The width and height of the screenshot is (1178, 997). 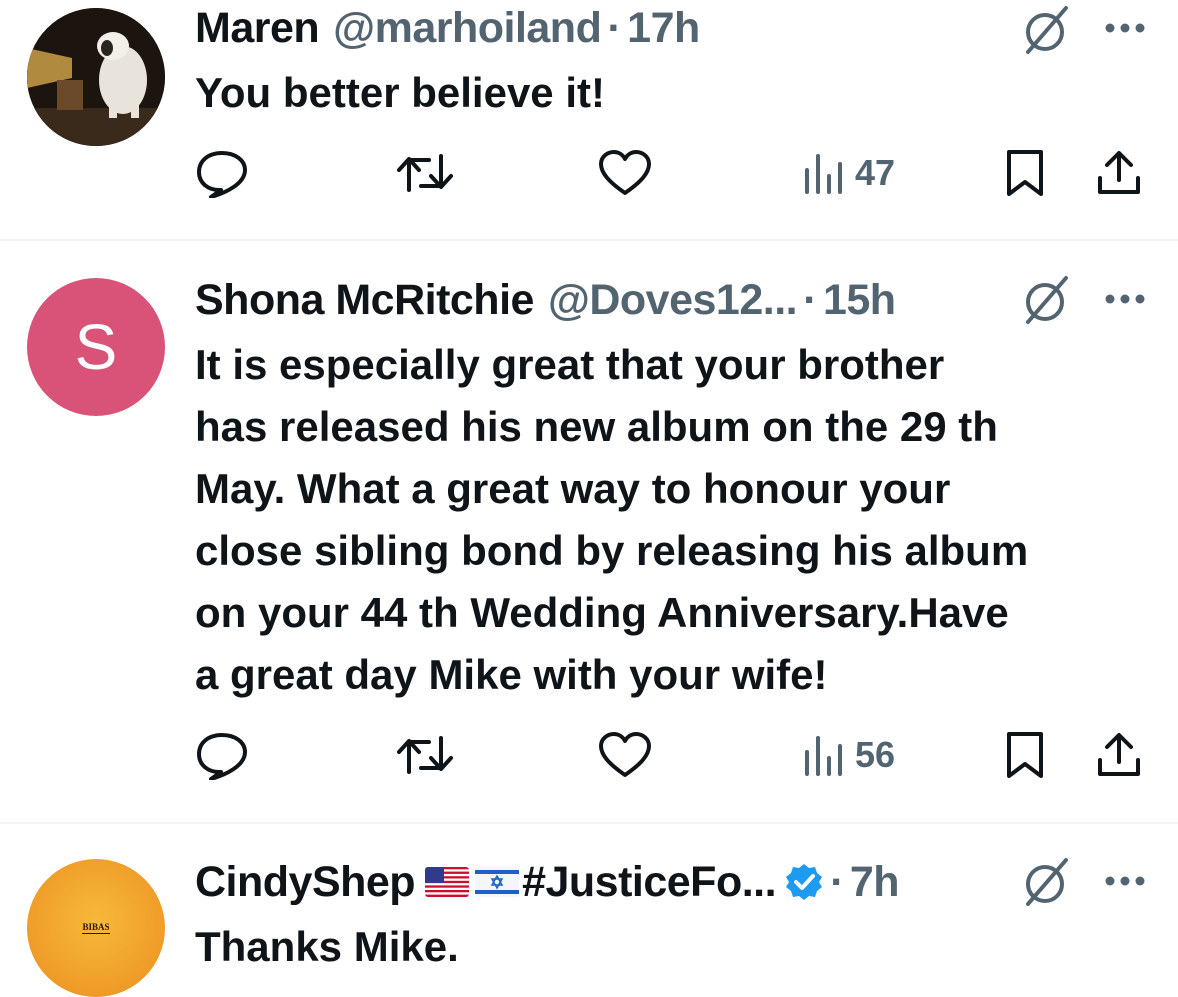 What do you see at coordinates (467, 28) in the screenshot?
I see `username-handle: @marhoiland` at bounding box center [467, 28].